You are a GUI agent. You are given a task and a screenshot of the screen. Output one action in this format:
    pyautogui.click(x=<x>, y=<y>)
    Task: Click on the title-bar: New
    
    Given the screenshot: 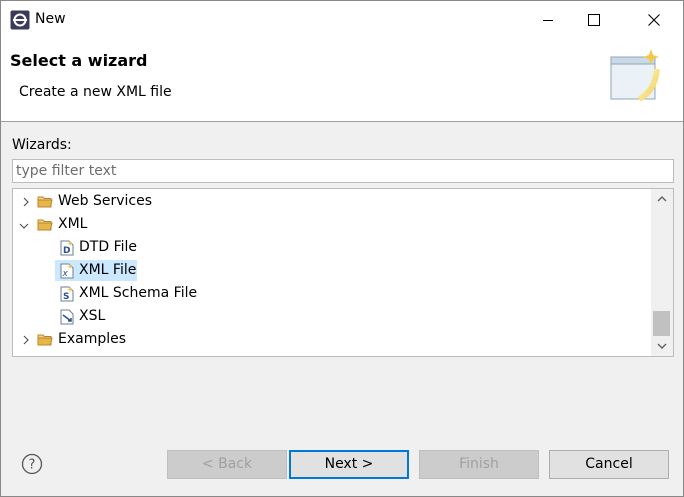 What is the action you would take?
    pyautogui.click(x=342, y=20)
    